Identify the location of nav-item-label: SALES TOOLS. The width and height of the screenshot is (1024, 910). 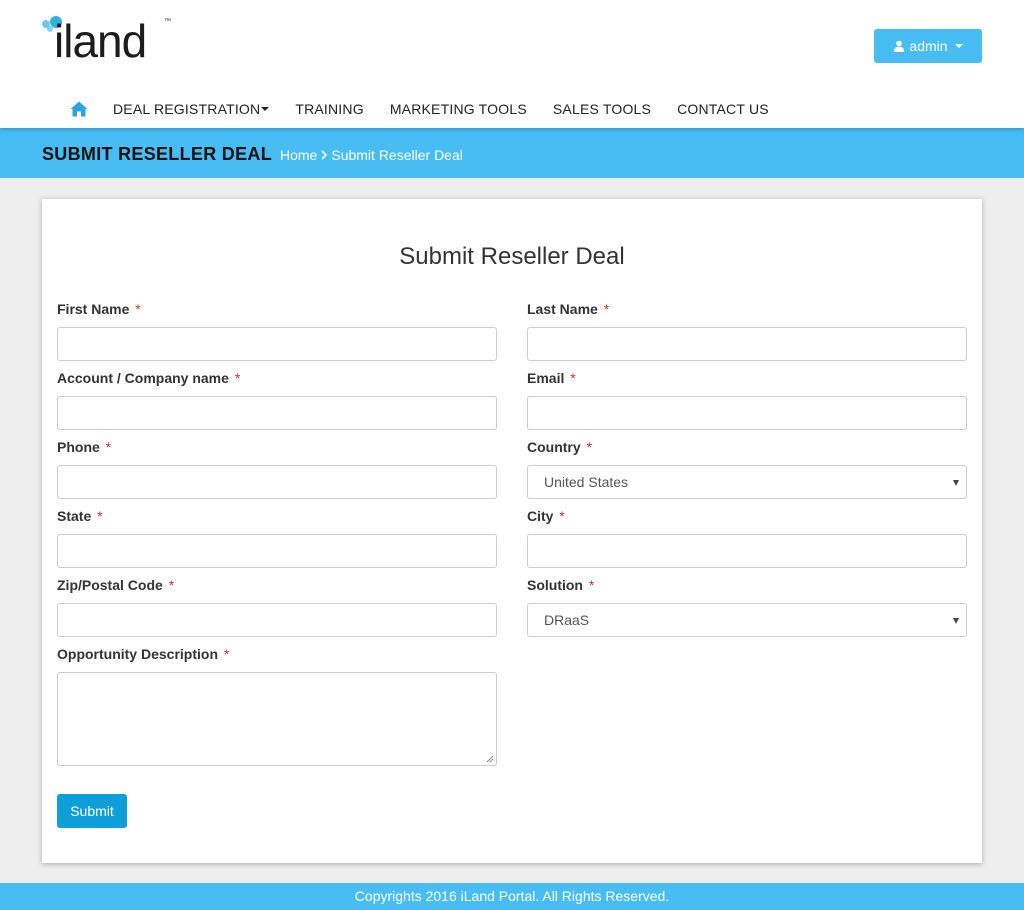
(602, 109).